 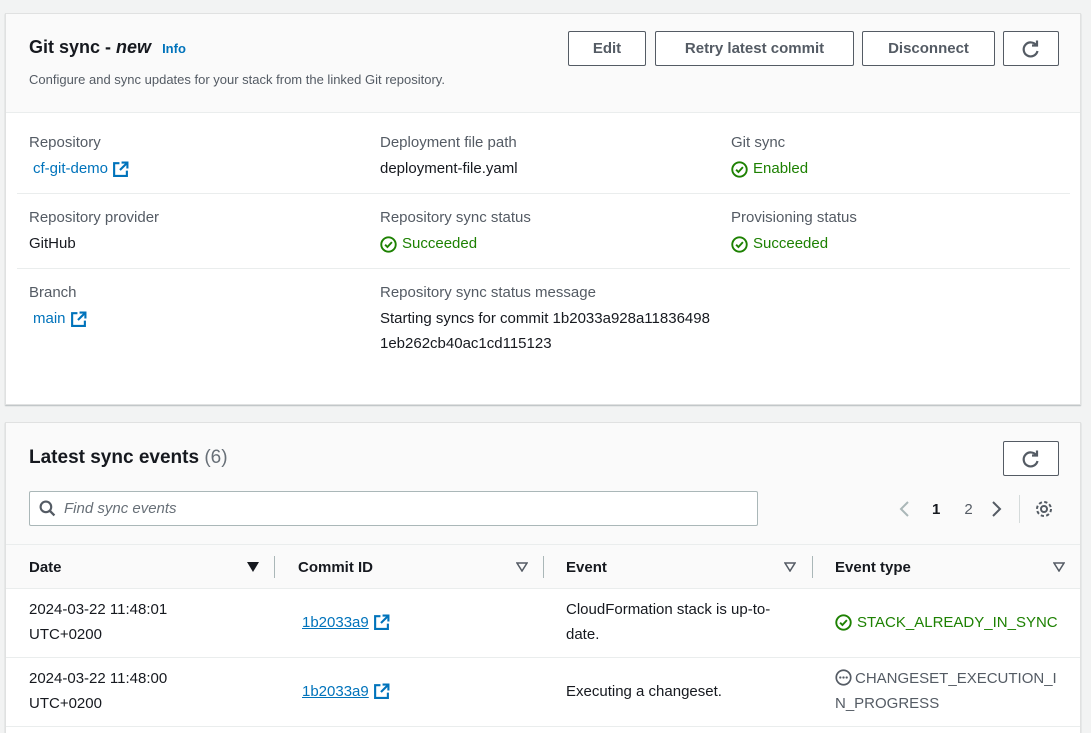 What do you see at coordinates (668, 622) in the screenshot?
I see `event-description: CloudFormation stack is up-to-date.` at bounding box center [668, 622].